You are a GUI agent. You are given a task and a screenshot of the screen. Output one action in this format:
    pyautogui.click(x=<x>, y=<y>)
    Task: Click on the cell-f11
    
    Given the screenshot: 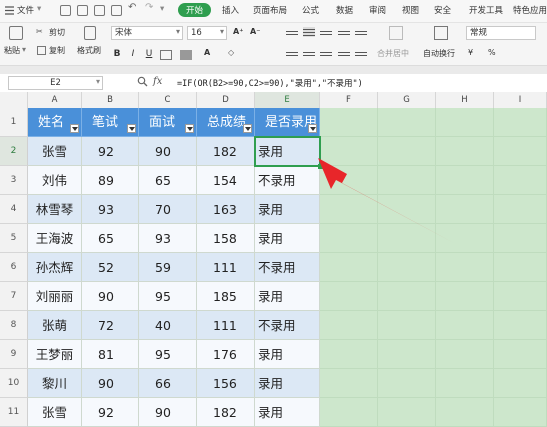 What is the action you would take?
    pyautogui.click(x=349, y=412)
    